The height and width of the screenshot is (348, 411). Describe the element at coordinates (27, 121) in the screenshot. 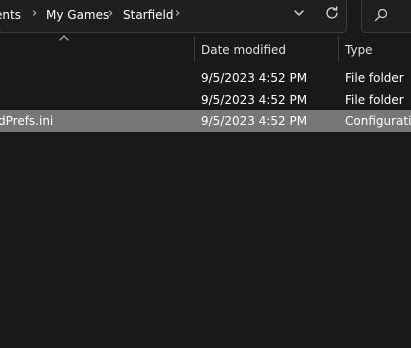

I see `file-name: dPrefs.ini` at that location.